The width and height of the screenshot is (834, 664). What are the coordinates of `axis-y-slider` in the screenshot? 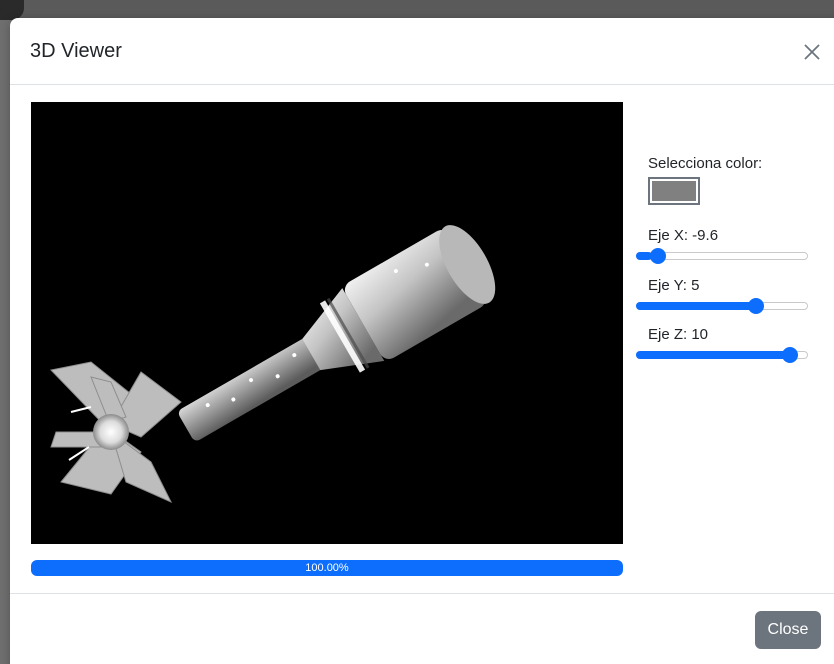 It's located at (722, 306).